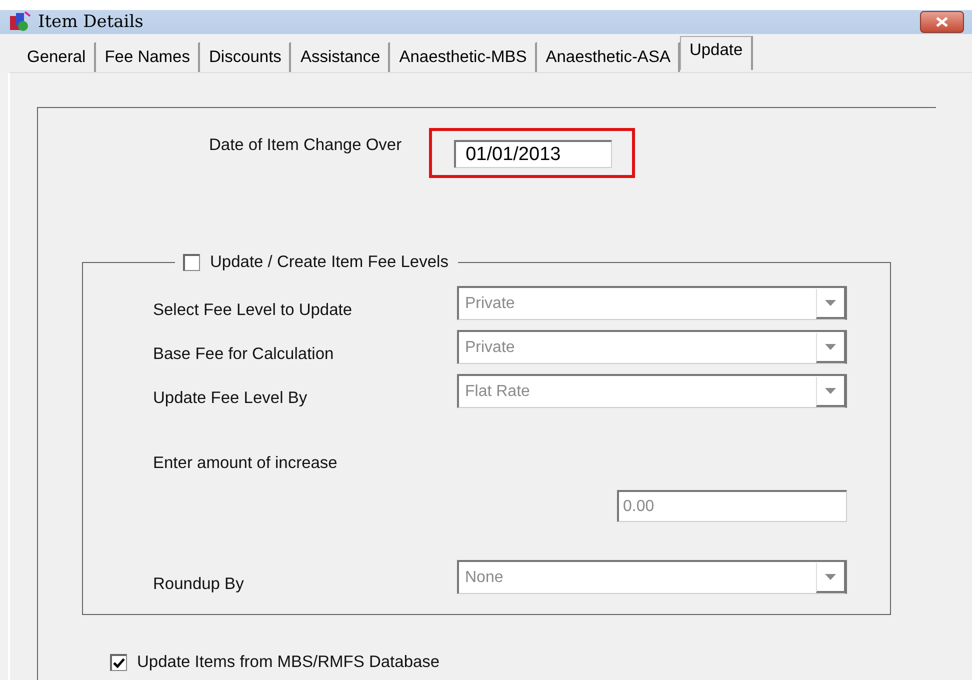 This screenshot has height=680, width=972. Describe the element at coordinates (533, 154) in the screenshot. I see `date-field: 01/01/2013` at that location.